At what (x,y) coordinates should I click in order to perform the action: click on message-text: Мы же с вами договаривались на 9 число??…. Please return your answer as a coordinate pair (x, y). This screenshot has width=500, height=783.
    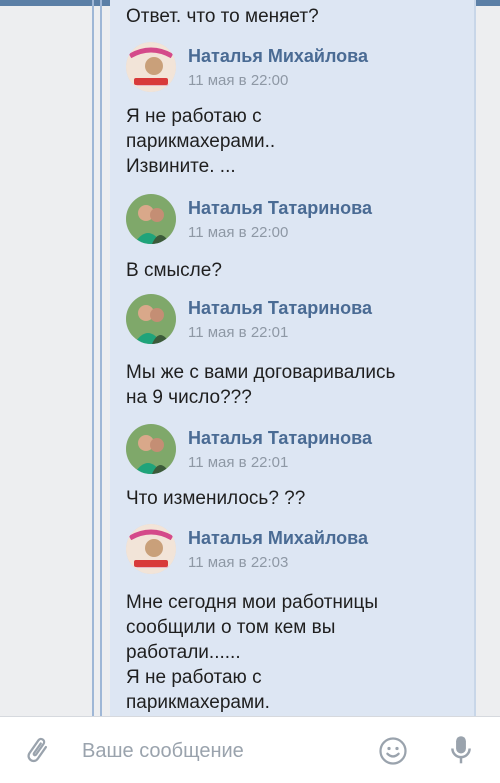
    Looking at the image, I should click on (260, 385).